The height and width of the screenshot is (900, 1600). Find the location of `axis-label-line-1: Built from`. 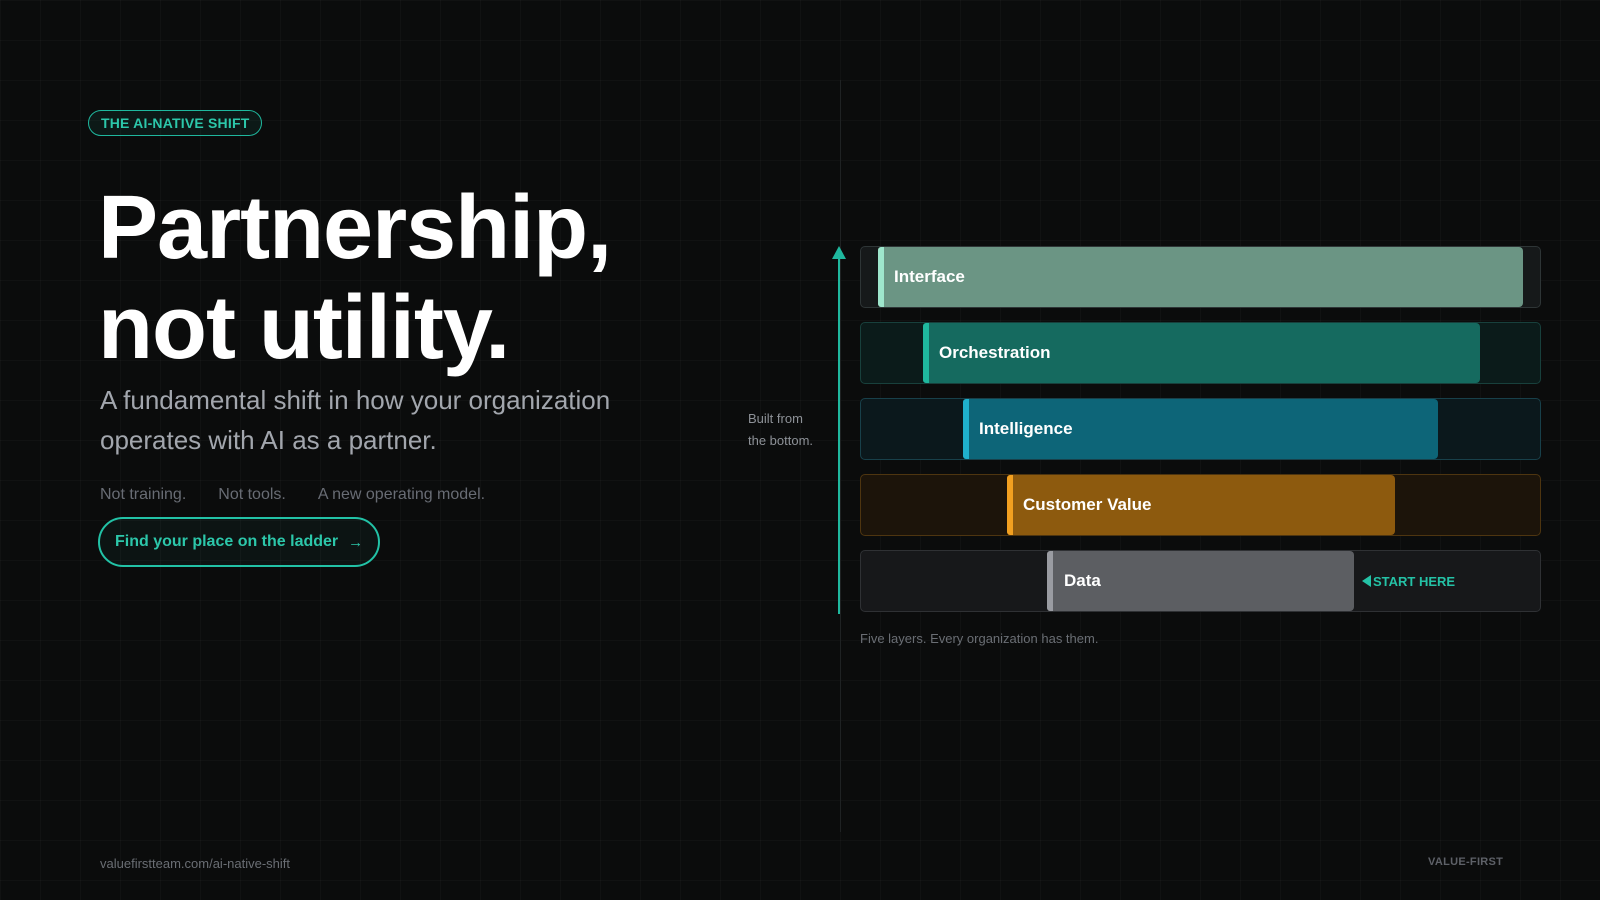

axis-label-line-1: Built from is located at coordinates (775, 418).